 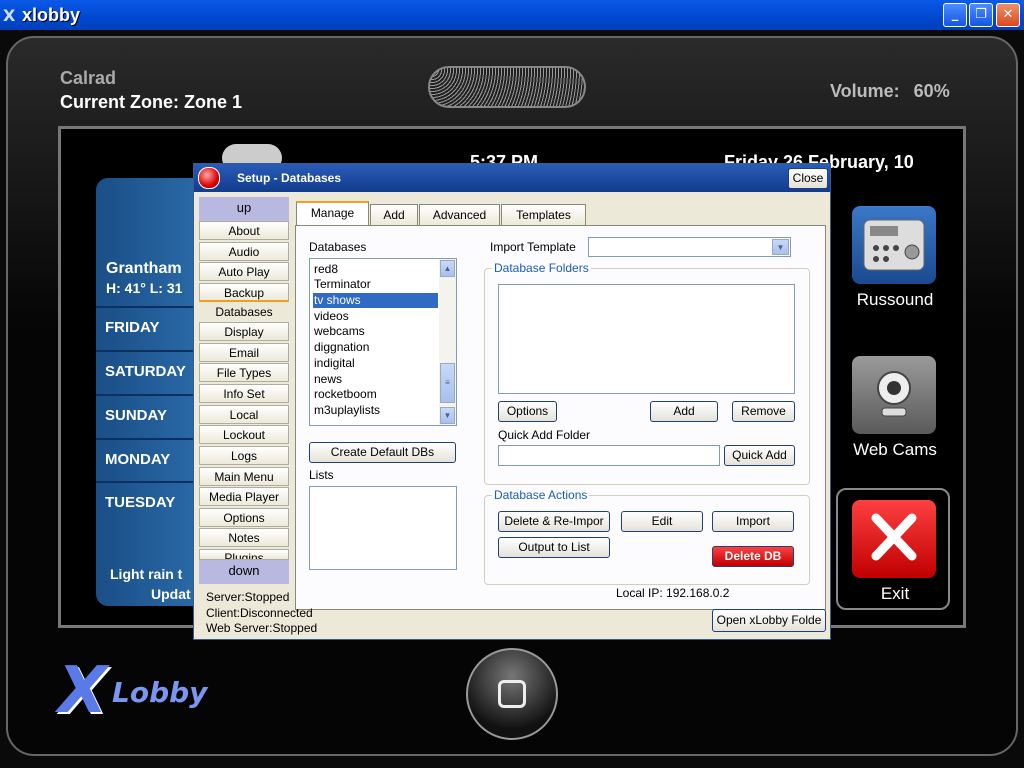 What do you see at coordinates (375, 363) in the screenshot?
I see `list-item: indigital` at bounding box center [375, 363].